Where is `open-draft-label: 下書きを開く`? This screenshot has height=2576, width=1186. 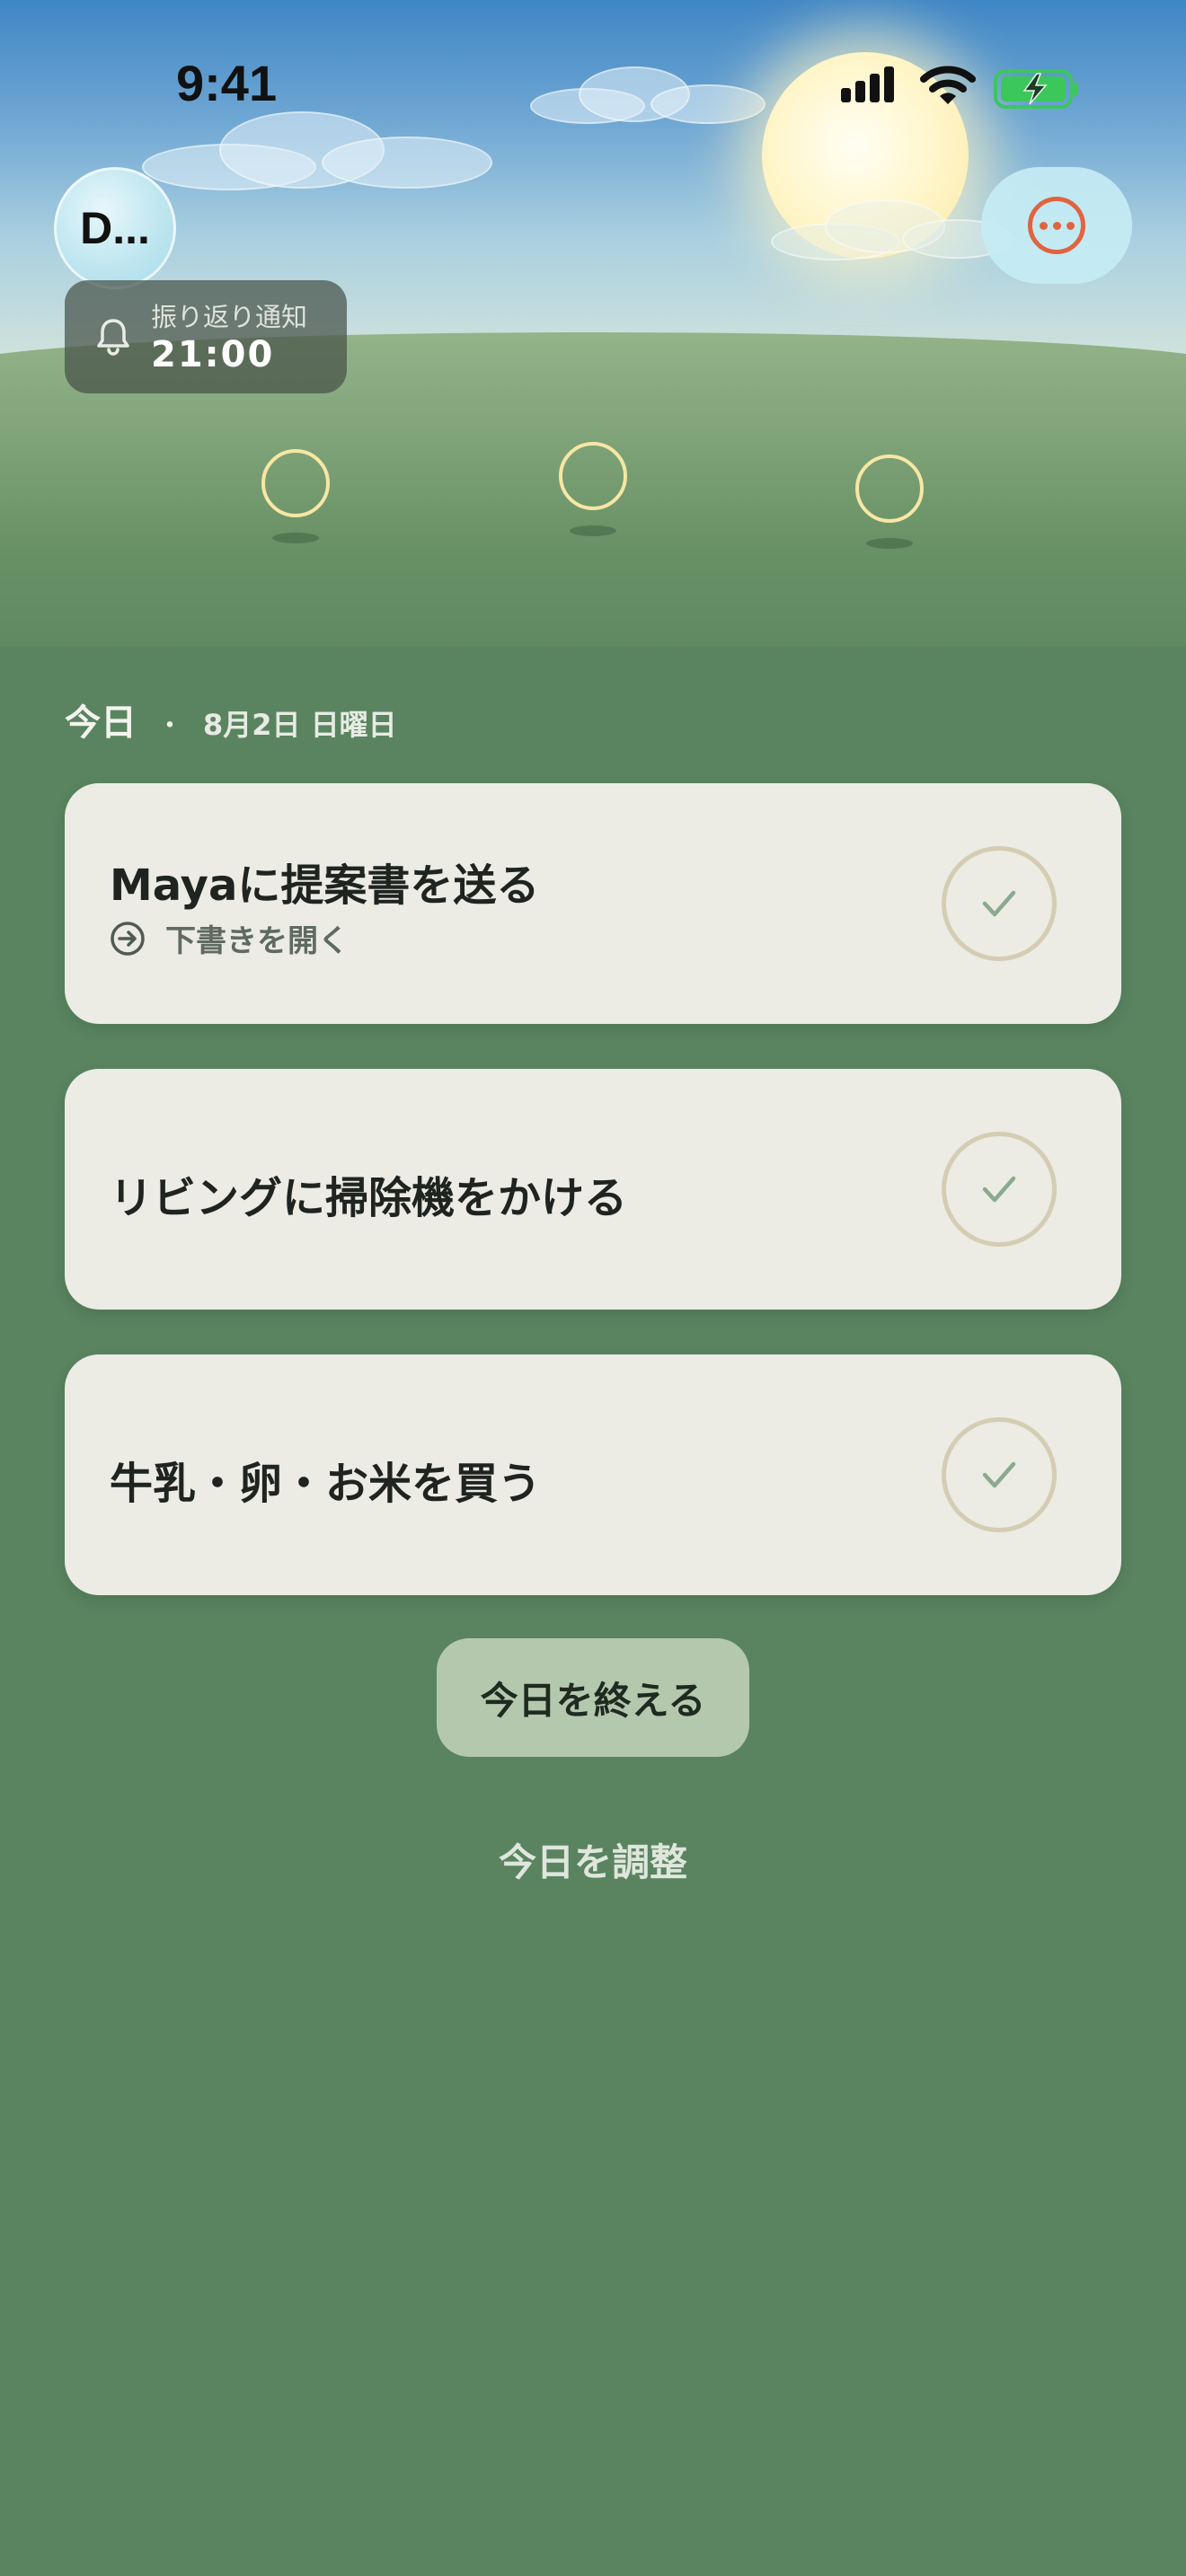
open-draft-label: 下書きを開く is located at coordinates (257, 941).